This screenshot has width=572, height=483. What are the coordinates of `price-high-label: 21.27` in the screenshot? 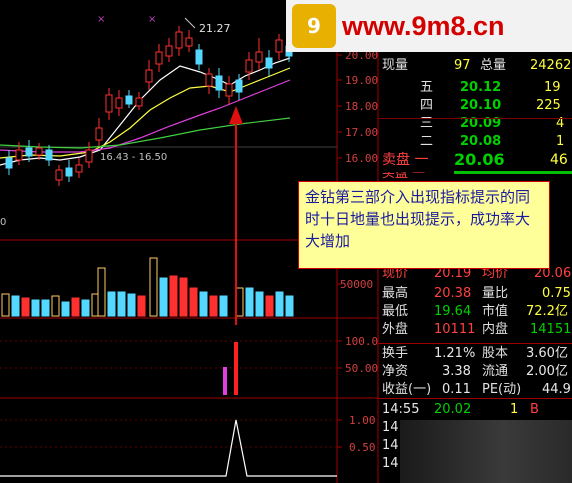 It's located at (215, 28).